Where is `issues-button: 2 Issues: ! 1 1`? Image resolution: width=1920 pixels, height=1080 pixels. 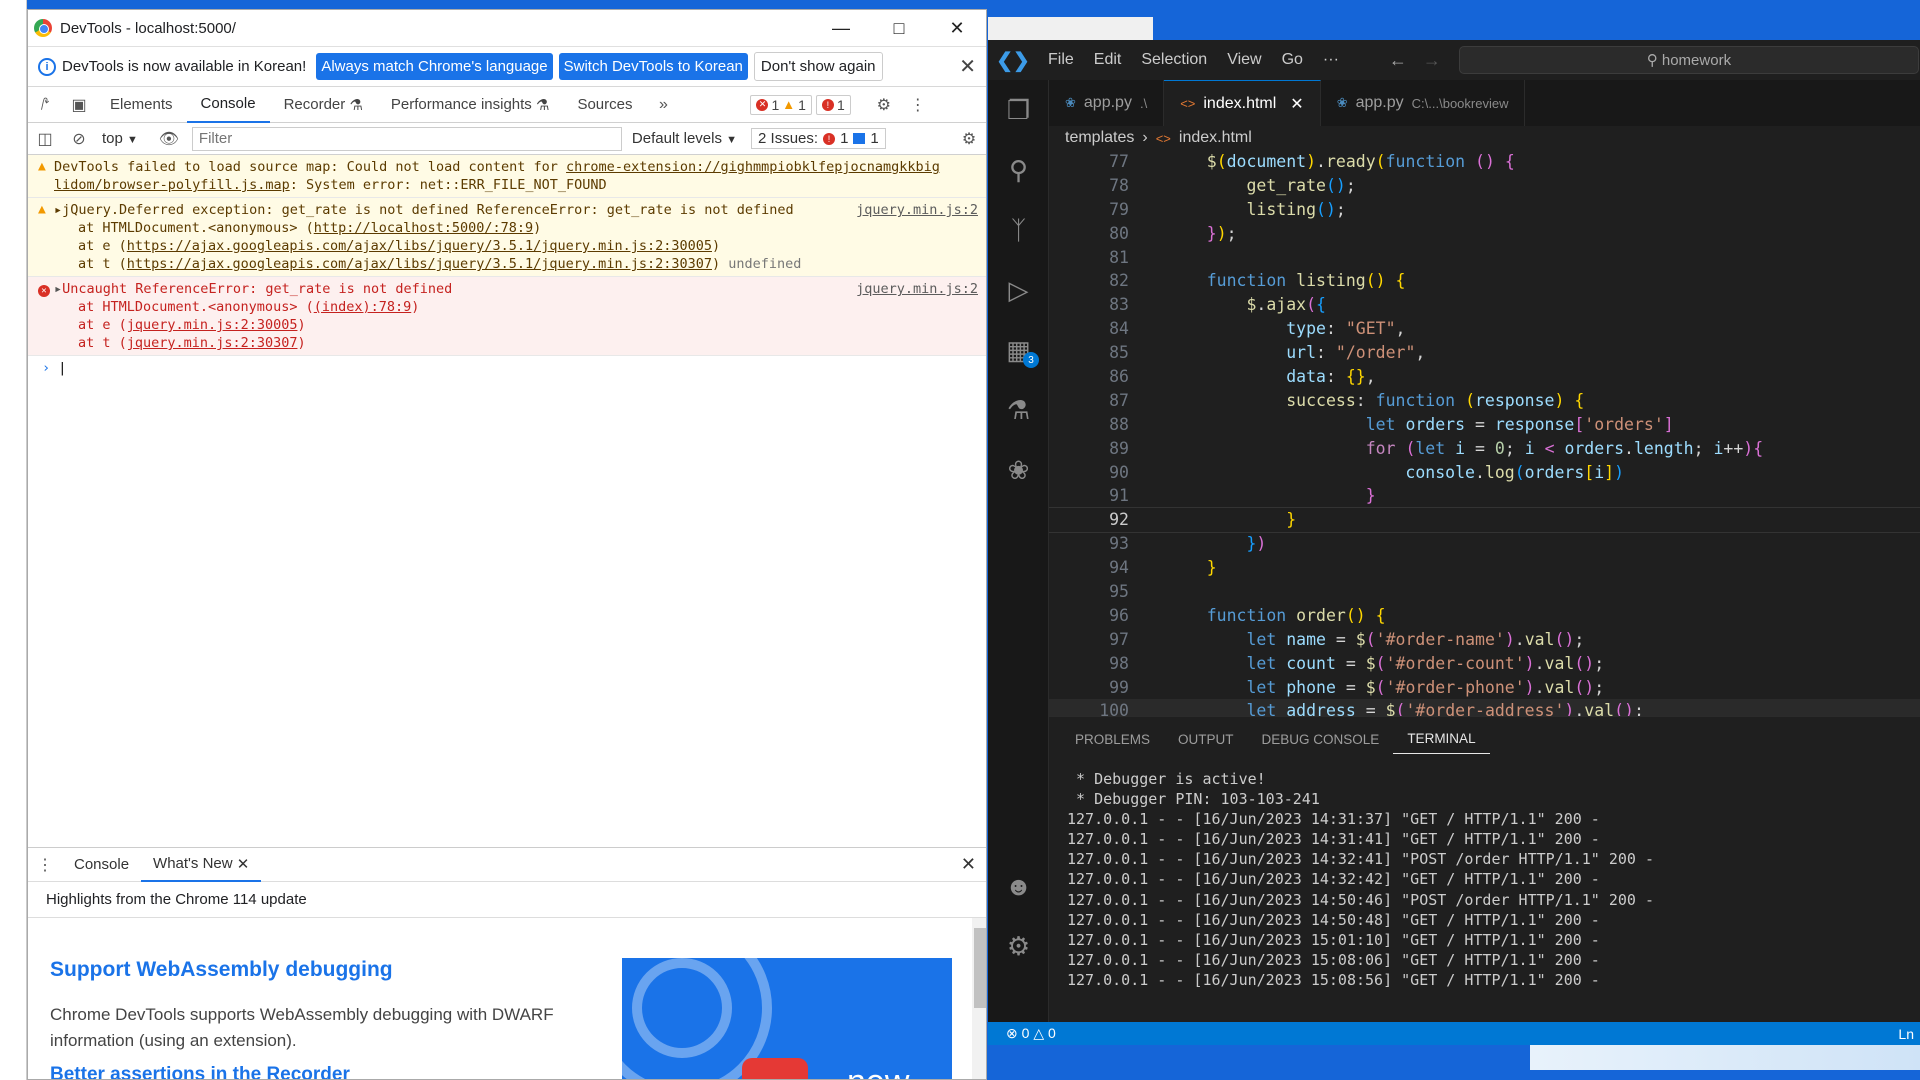 issues-button: 2 Issues: ! 1 1 is located at coordinates (818, 138).